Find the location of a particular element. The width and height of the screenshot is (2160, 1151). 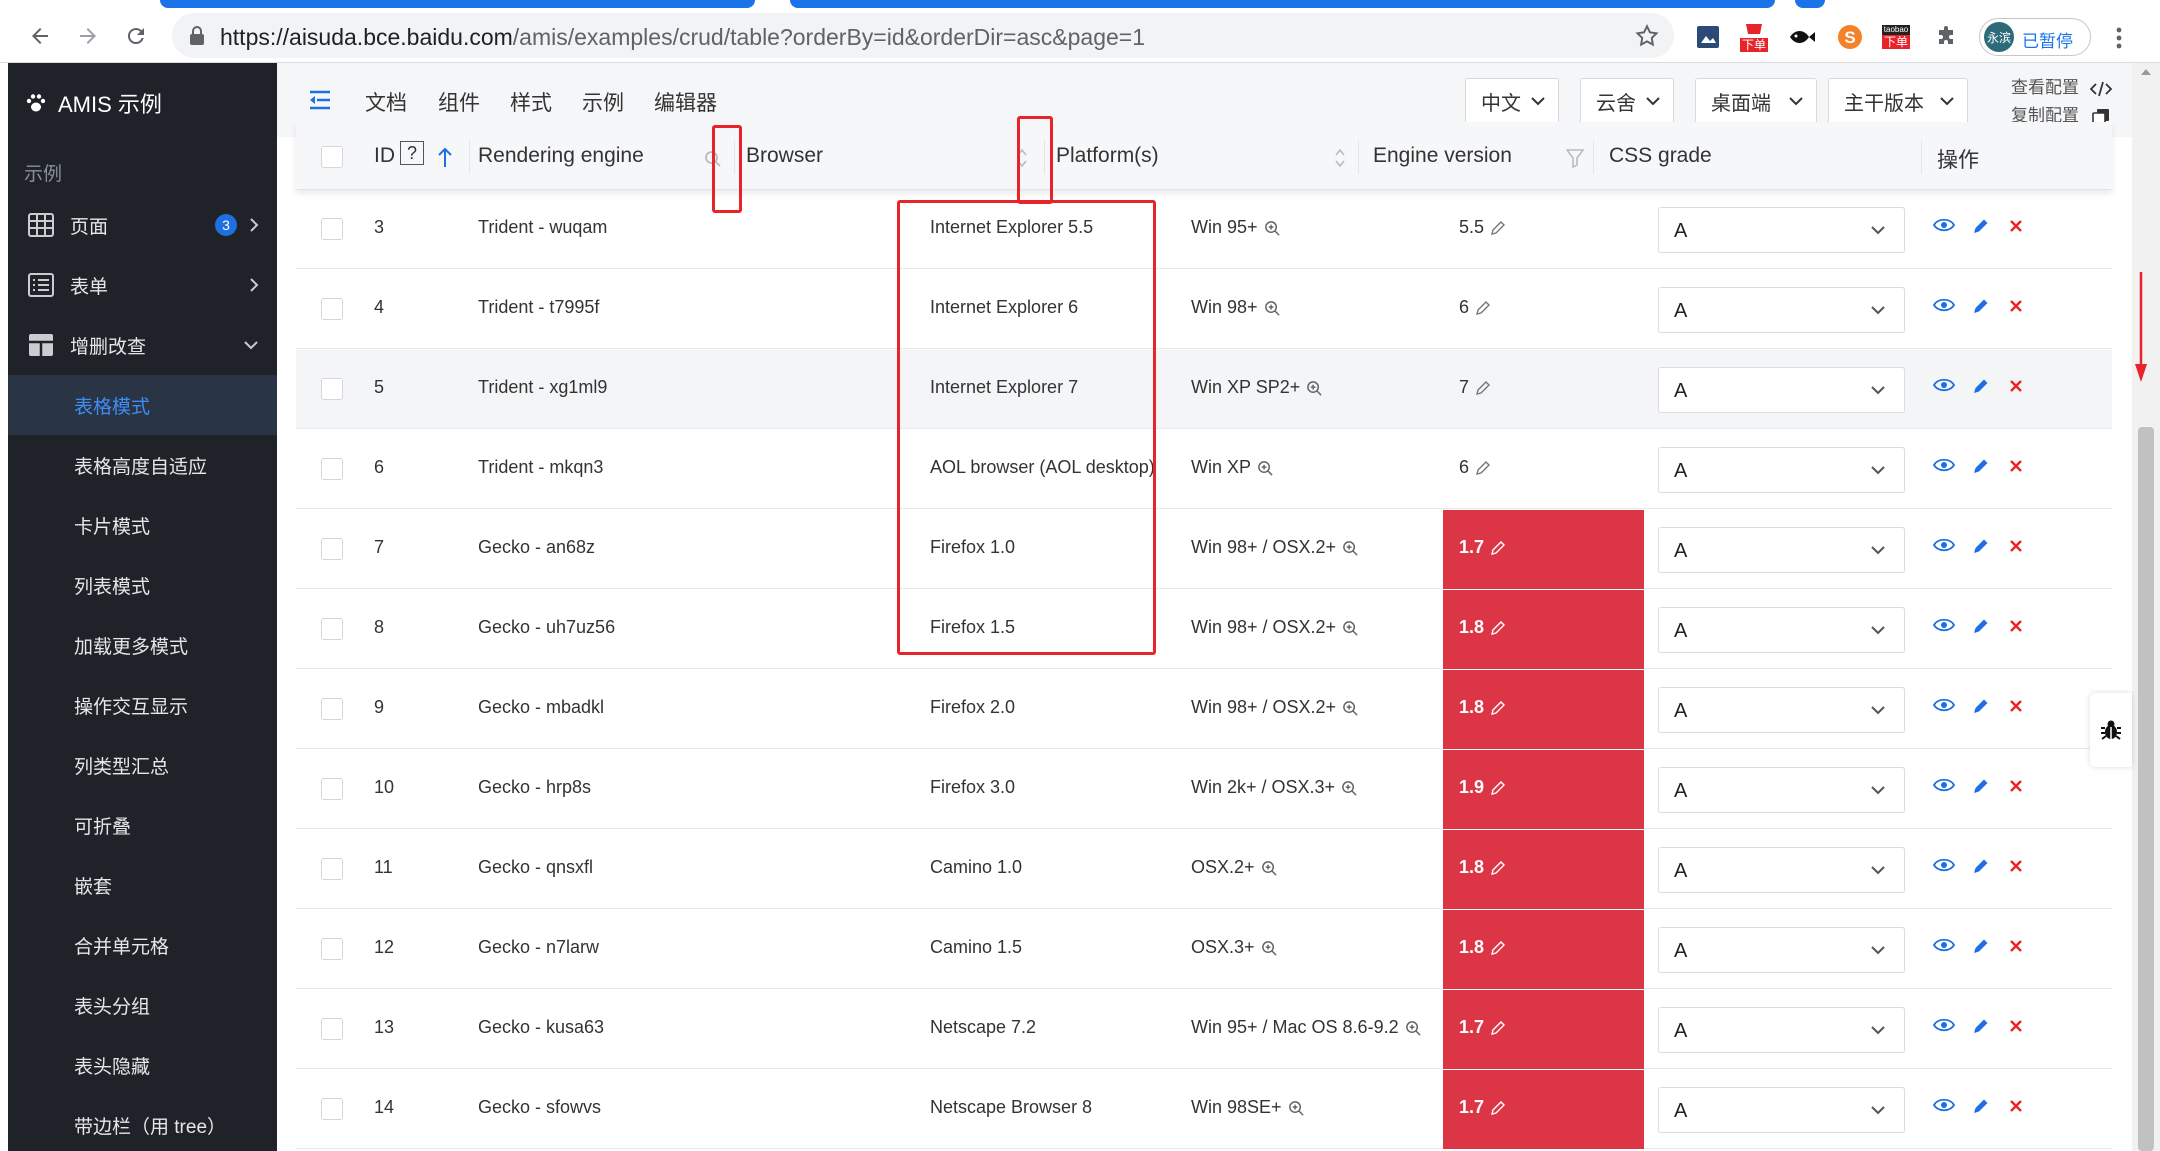

device-select: 桌面端 is located at coordinates (1756, 101).